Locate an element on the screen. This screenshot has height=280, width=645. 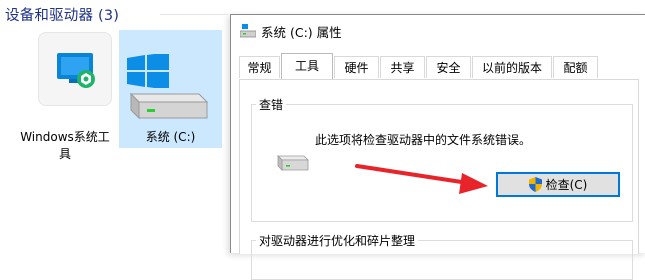
system-drive-label: 系统 (C:) is located at coordinates (170, 137).